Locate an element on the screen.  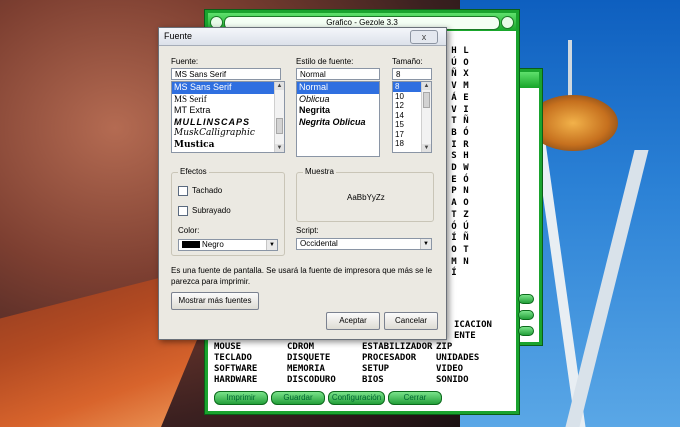
more-fonts-button: Mostrar más fuentes is located at coordinates (215, 301).